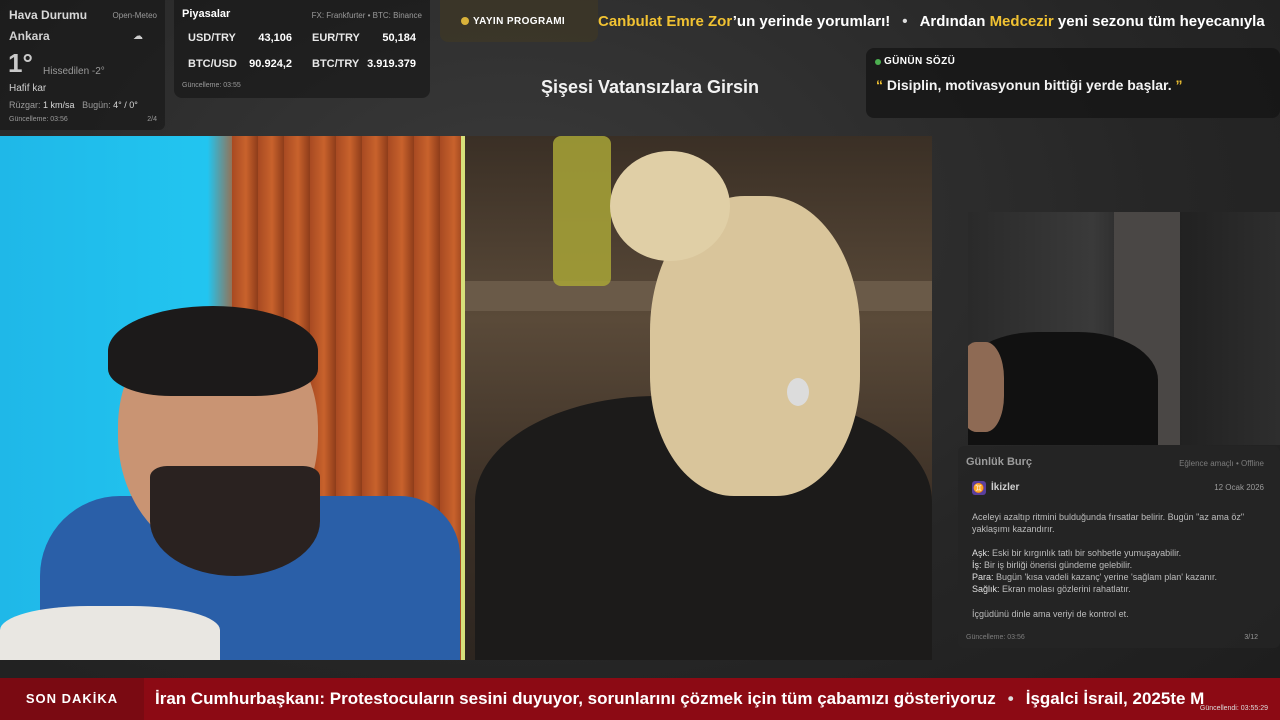 The height and width of the screenshot is (720, 1280). What do you see at coordinates (986, 387) in the screenshot?
I see `face-shape` at bounding box center [986, 387].